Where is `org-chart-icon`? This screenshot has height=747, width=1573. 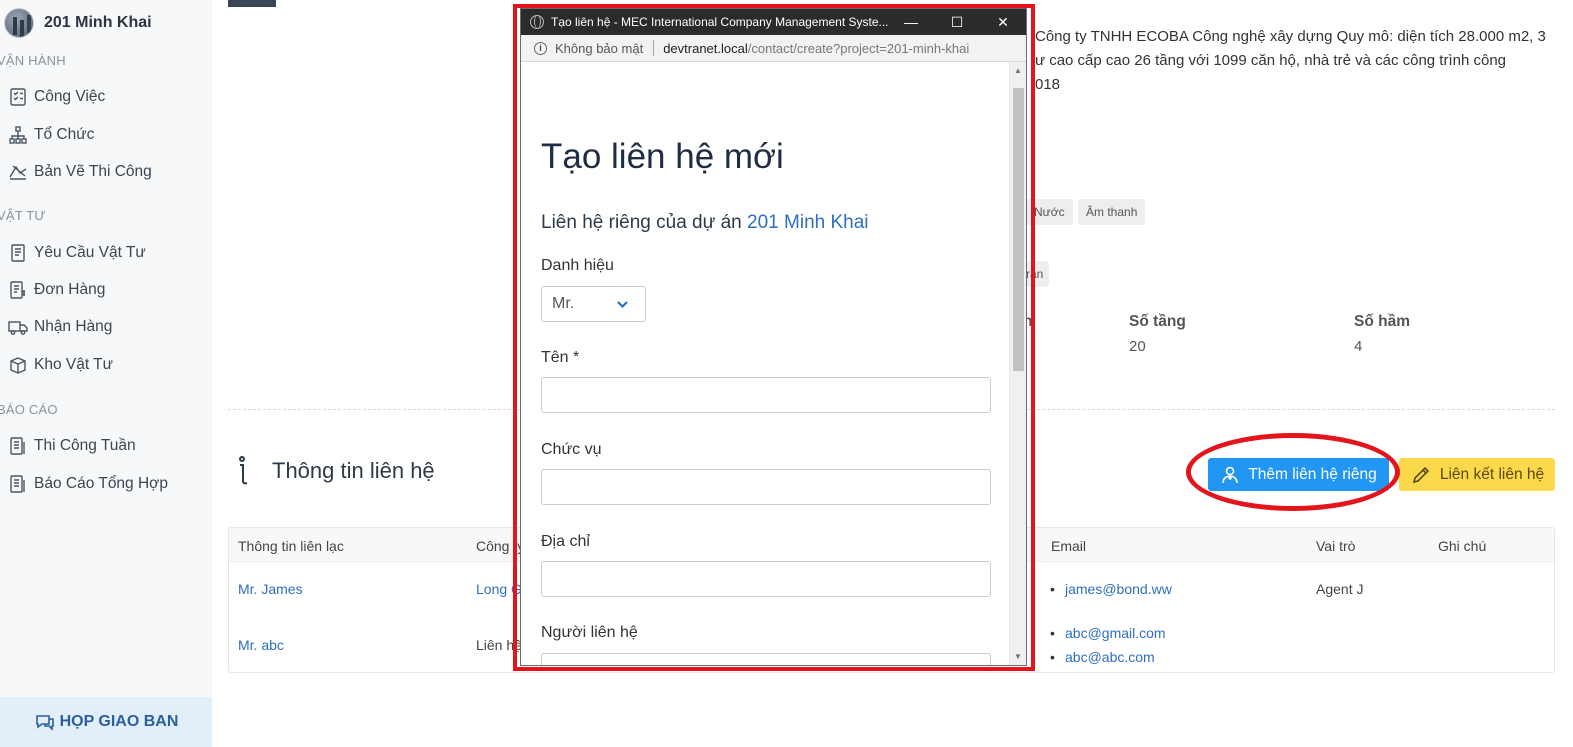
org-chart-icon is located at coordinates (18, 135).